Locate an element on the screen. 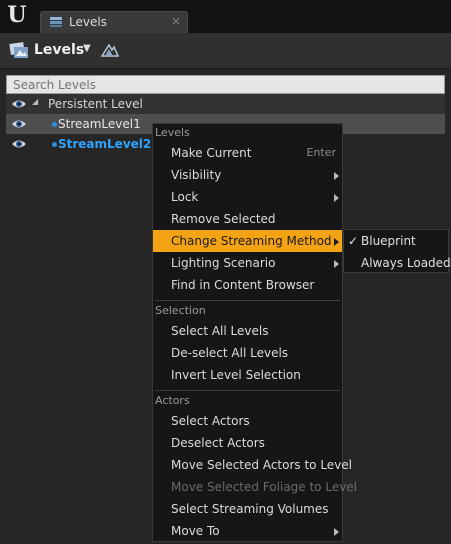 The image size is (451, 544). menu-item-move-selected-actors-to-level: Move Selected Actors to Level is located at coordinates (252, 465).